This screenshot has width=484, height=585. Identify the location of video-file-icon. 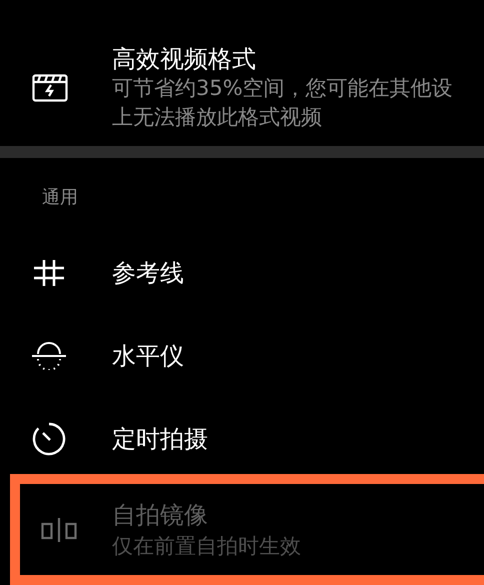
(50, 88).